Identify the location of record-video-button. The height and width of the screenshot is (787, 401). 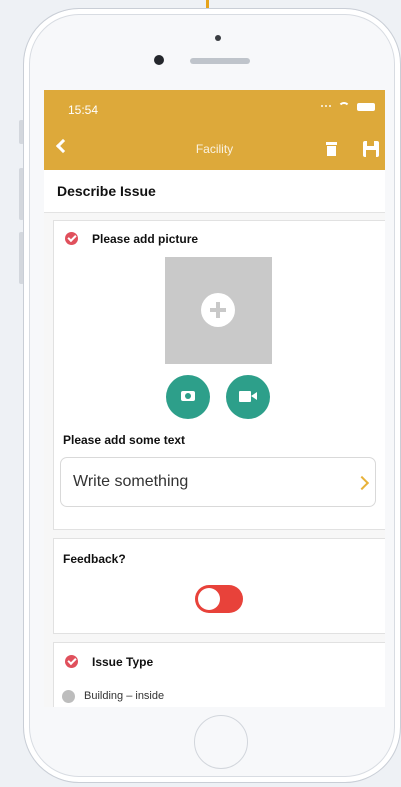
(248, 397).